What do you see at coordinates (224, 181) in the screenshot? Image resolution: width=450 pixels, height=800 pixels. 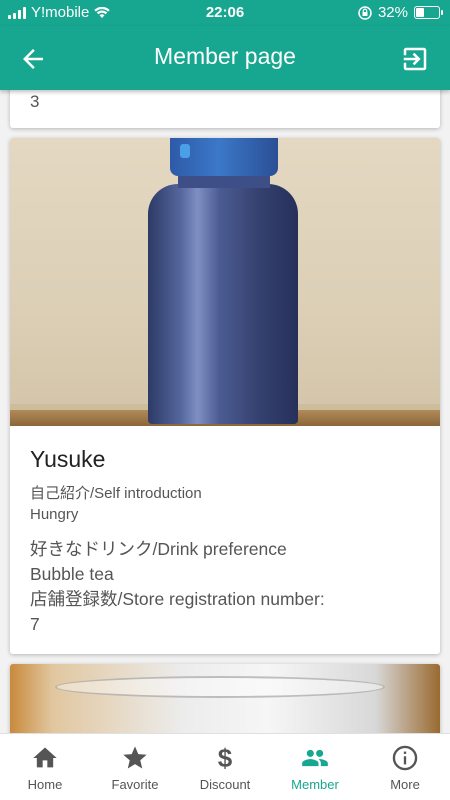 I see `bottle-neck` at bounding box center [224, 181].